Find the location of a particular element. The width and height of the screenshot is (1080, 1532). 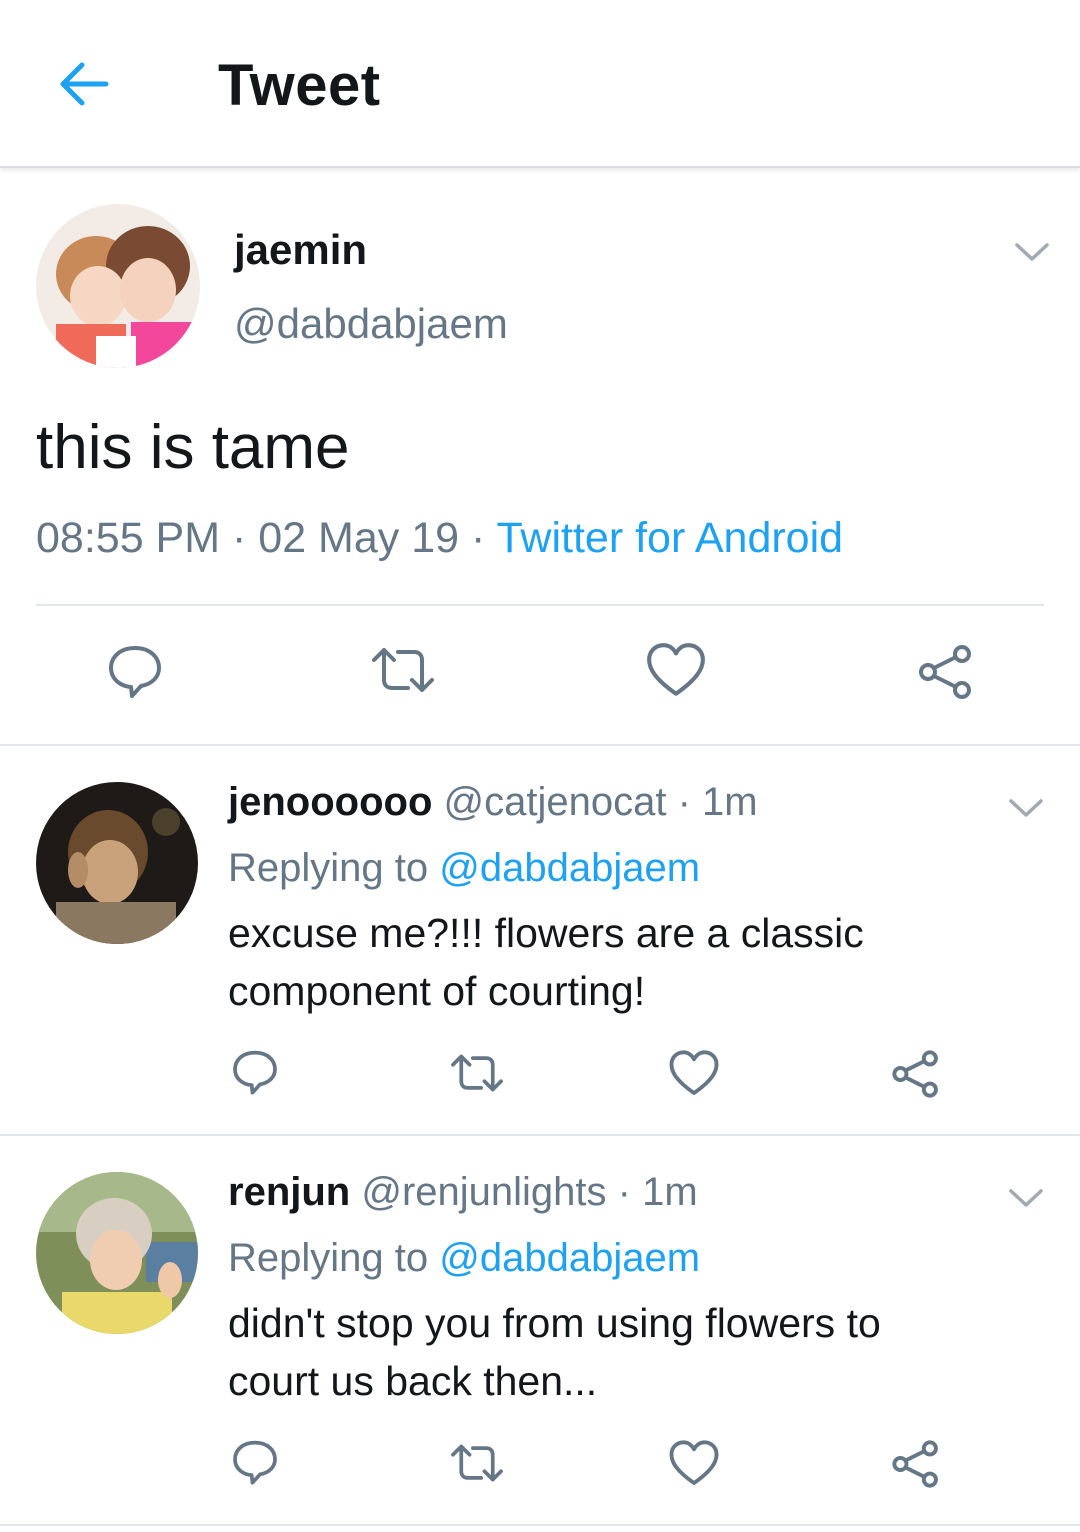

reply-header: renjun @renjunlights · 1m is located at coordinates (463, 1192).